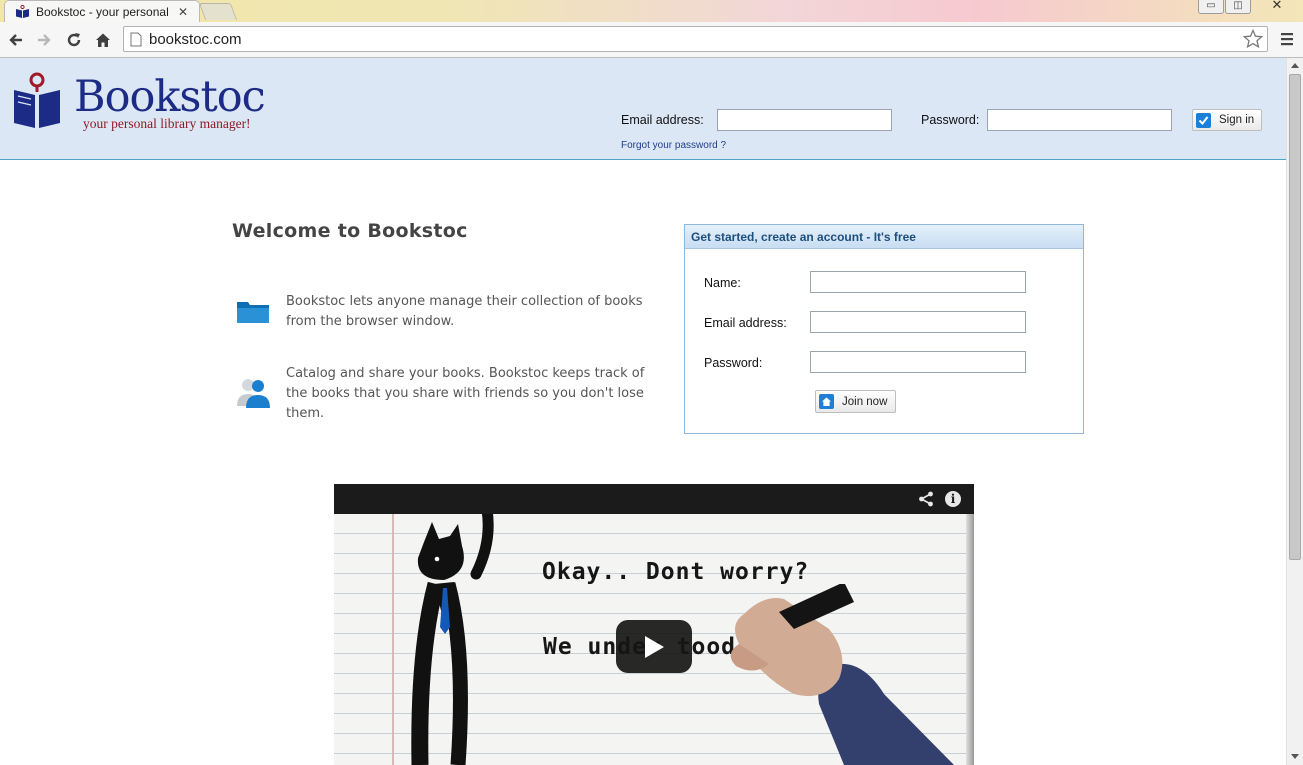 This screenshot has width=1303, height=765. I want to click on address-bar: bookstoc.com, so click(695, 39).